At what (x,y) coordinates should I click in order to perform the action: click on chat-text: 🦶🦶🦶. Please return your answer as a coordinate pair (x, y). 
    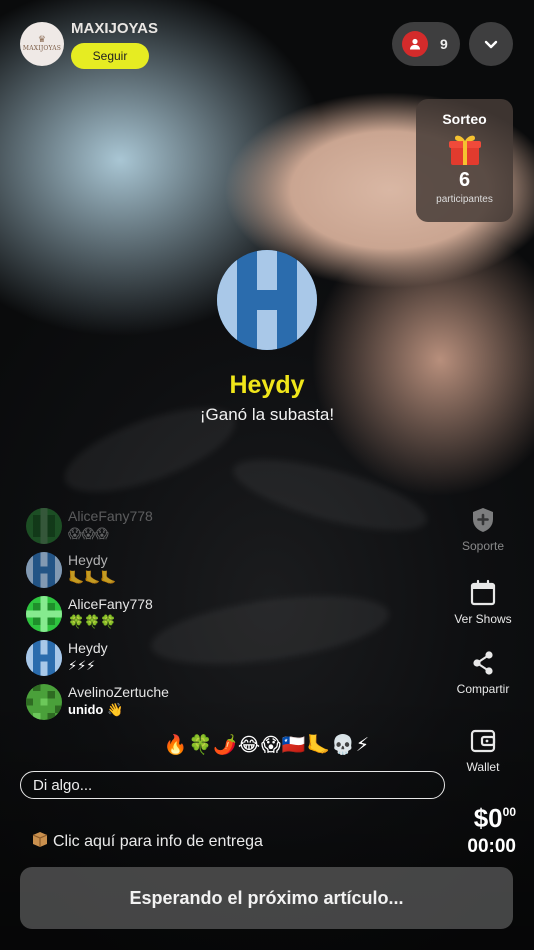
    Looking at the image, I should click on (92, 577).